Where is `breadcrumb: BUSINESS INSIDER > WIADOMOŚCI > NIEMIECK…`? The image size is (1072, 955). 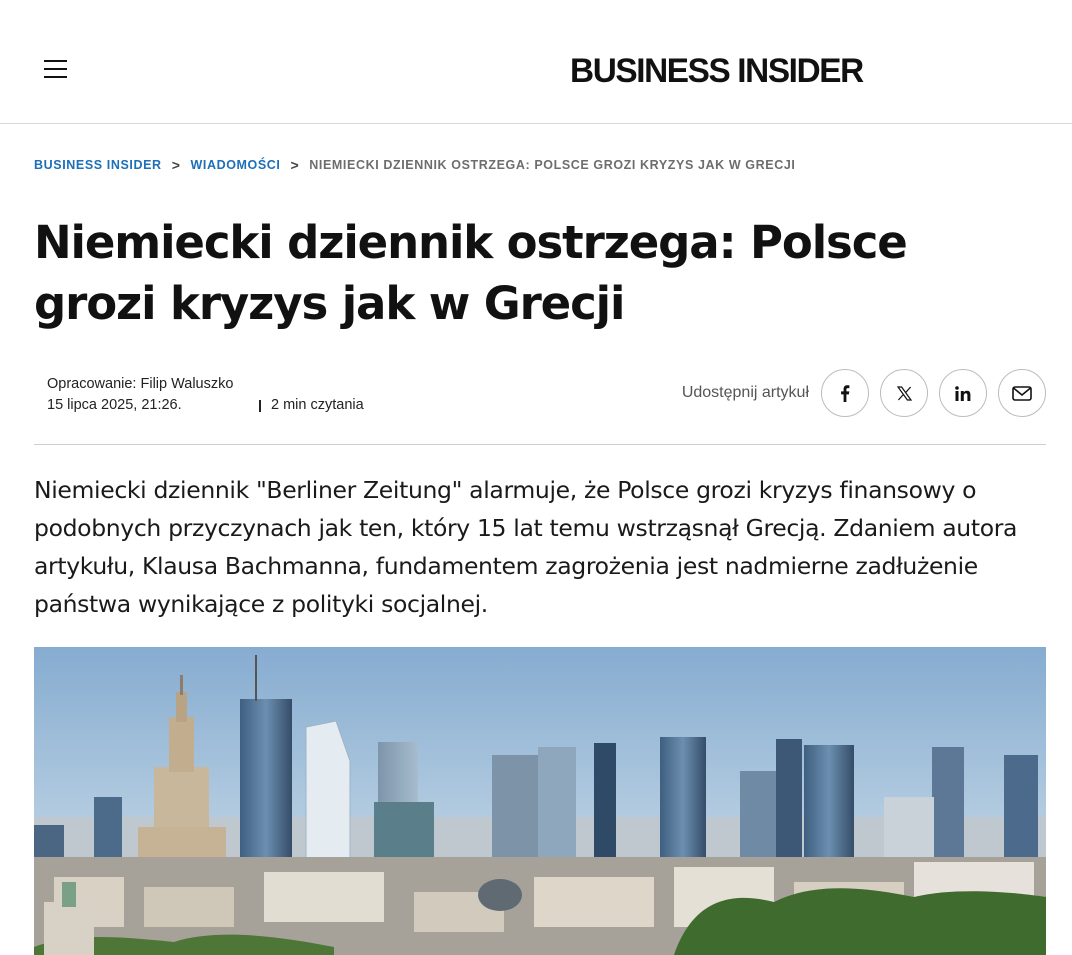
breadcrumb: BUSINESS INSIDER > WIADOMOŚCI > NIEMIECK… is located at coordinates (414, 165).